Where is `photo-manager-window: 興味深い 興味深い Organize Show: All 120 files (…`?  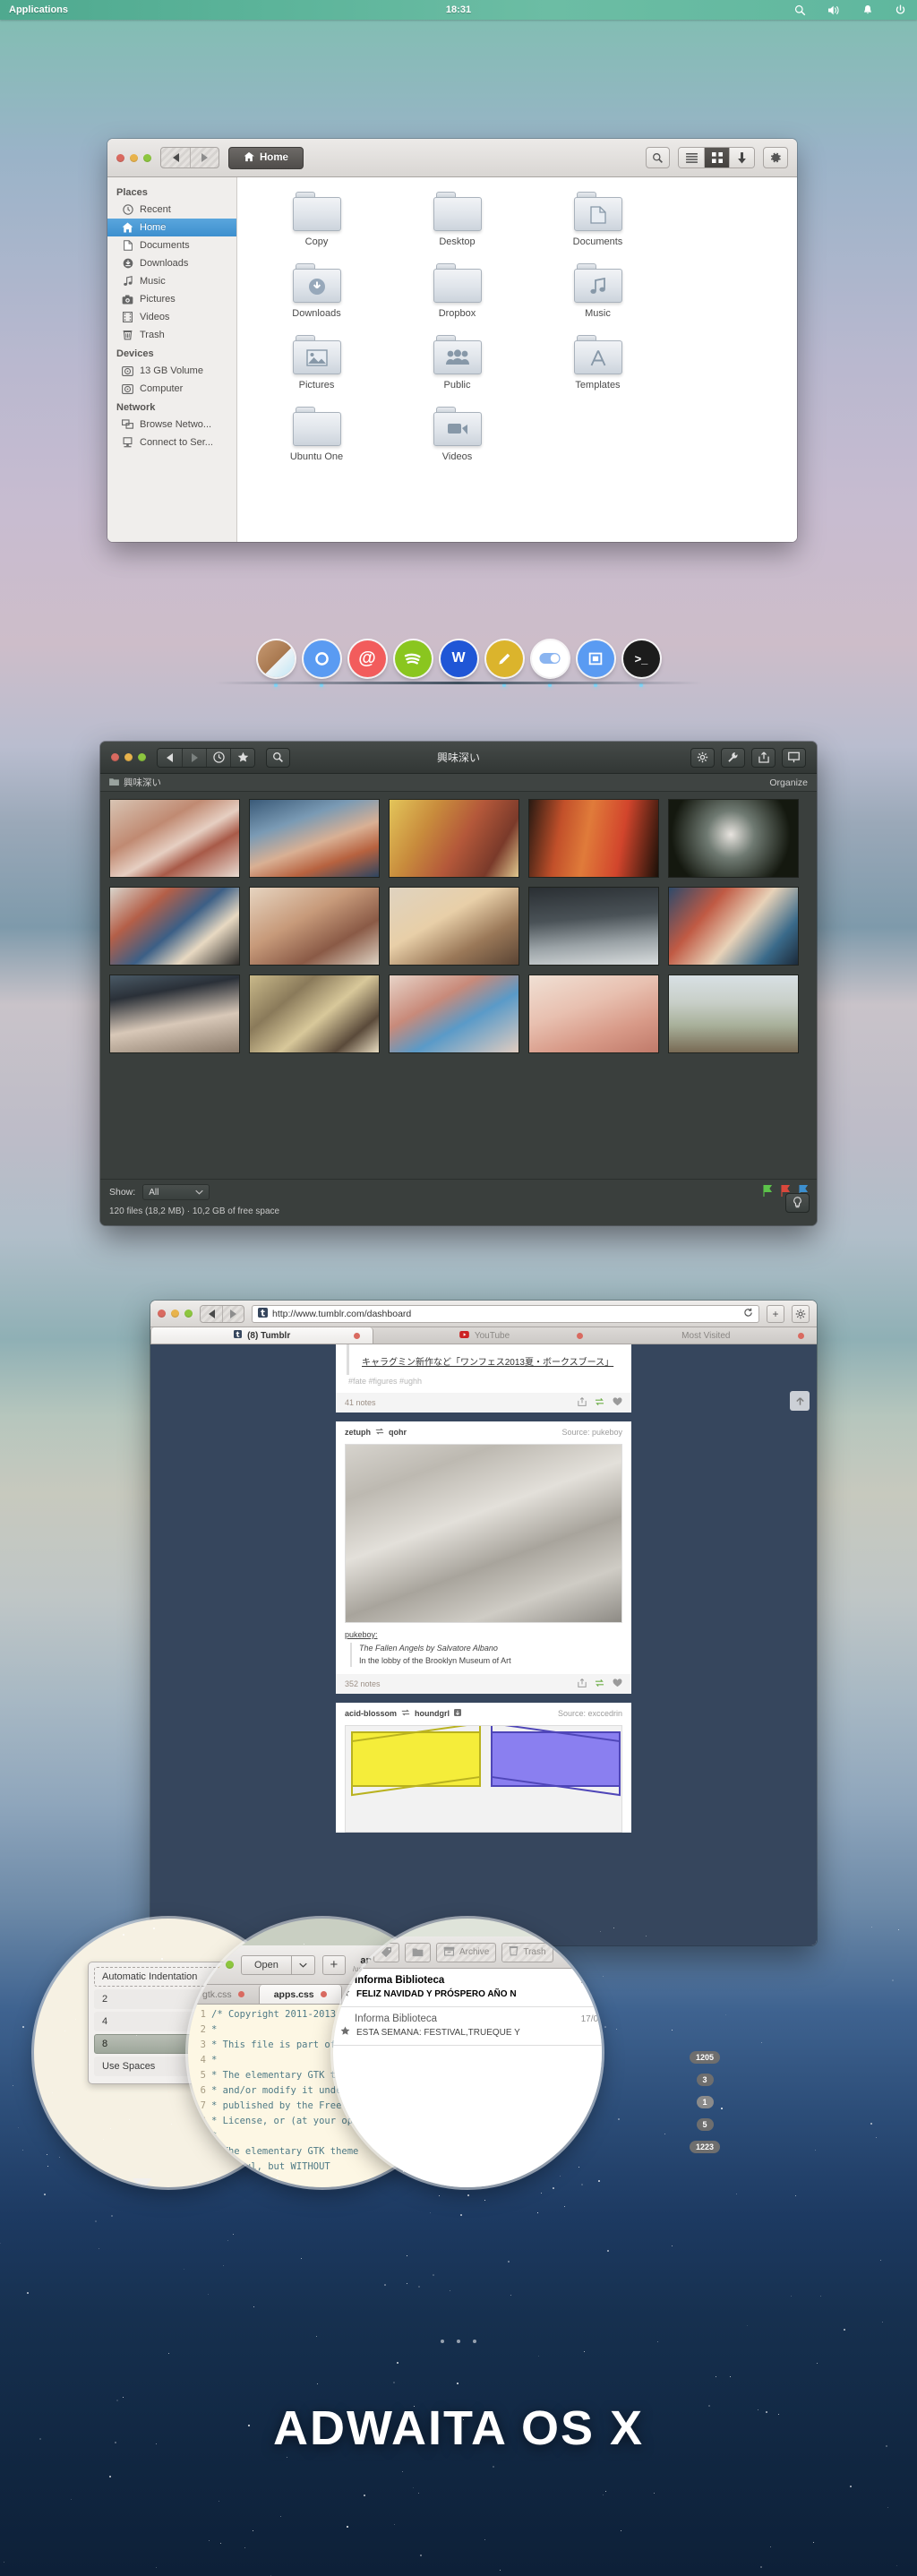 photo-manager-window: 興味深い 興味深い Organize Show: All 120 files (… is located at coordinates (458, 983).